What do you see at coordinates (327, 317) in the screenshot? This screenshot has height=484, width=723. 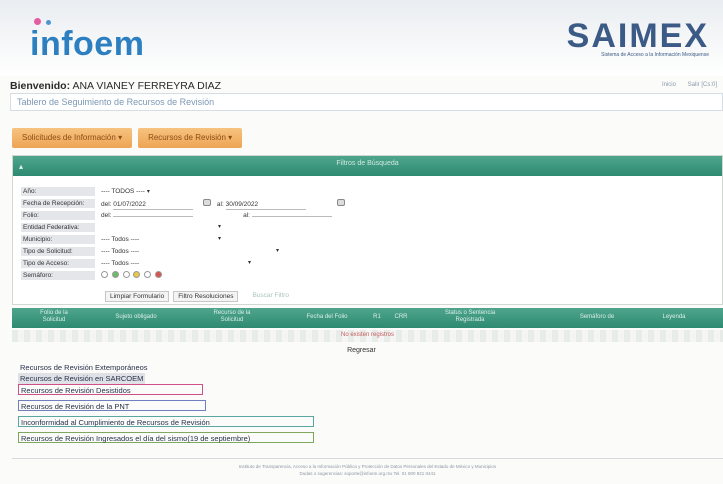 I see `col-fecha: Fecha del Folio` at bounding box center [327, 317].